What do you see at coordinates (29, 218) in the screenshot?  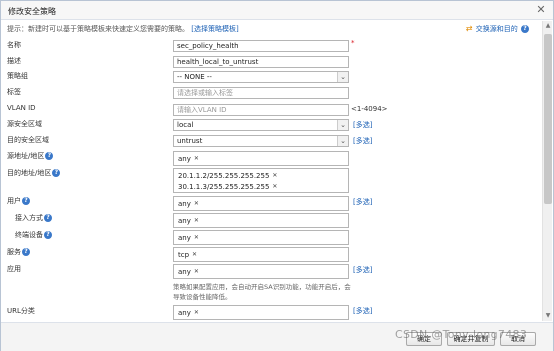 I see `access-mode-label-text: 接入方式` at bounding box center [29, 218].